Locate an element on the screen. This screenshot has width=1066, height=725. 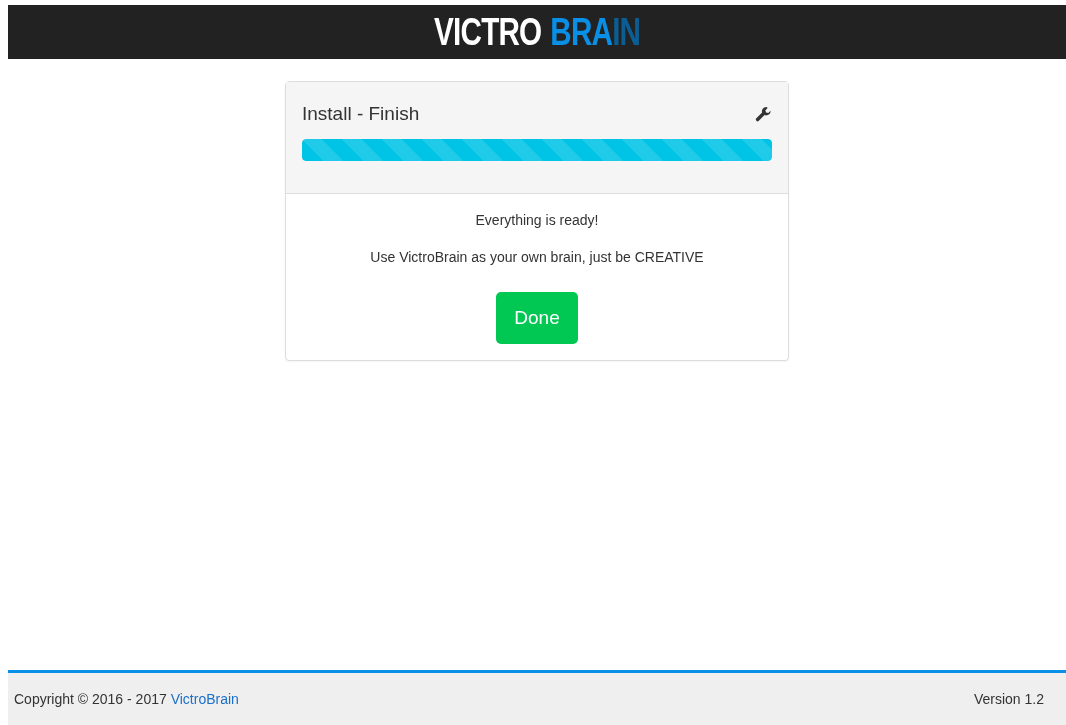
victrobrain-link: VictroBrain is located at coordinates (204, 698).